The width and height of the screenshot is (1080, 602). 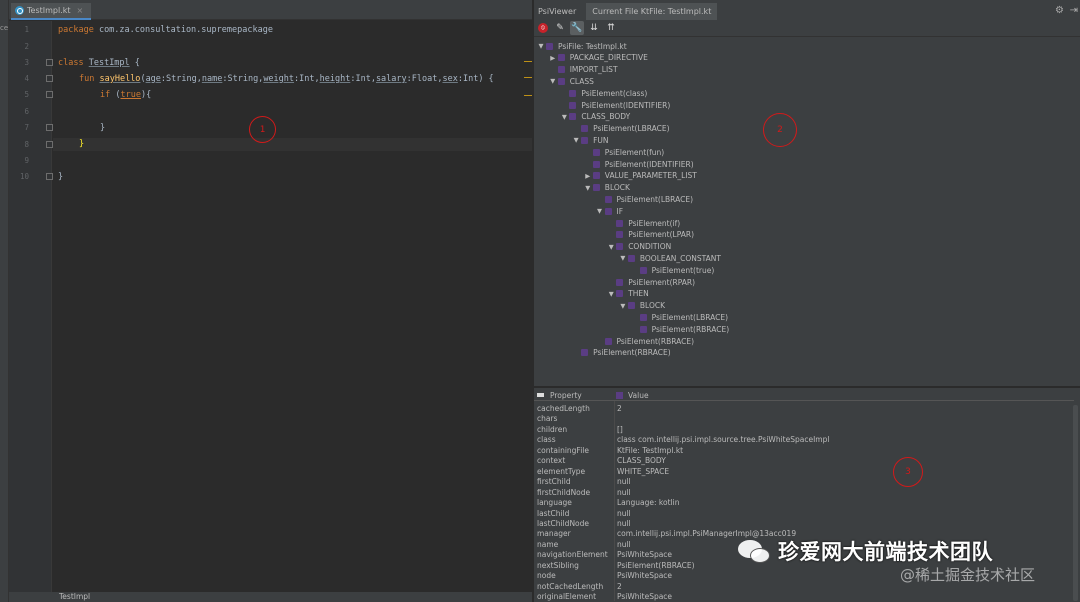 I want to click on properties-icon: 🔧, so click(x=577, y=28).